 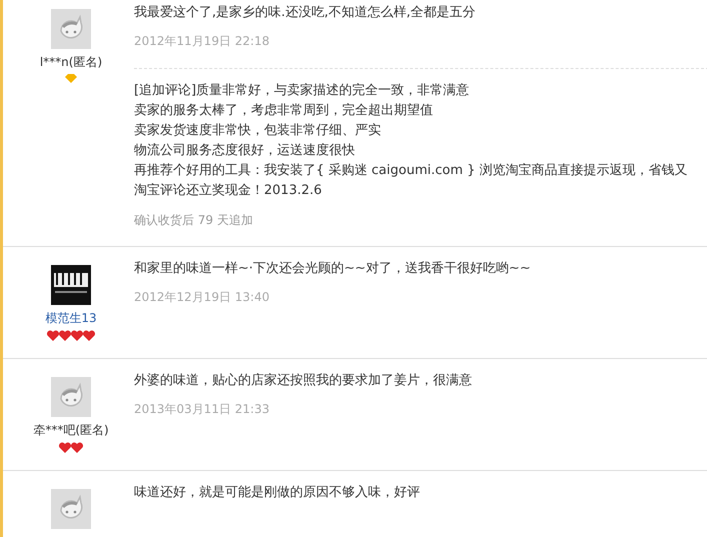 I want to click on followup-note: 确认收货后 79 天追加, so click(x=194, y=220).